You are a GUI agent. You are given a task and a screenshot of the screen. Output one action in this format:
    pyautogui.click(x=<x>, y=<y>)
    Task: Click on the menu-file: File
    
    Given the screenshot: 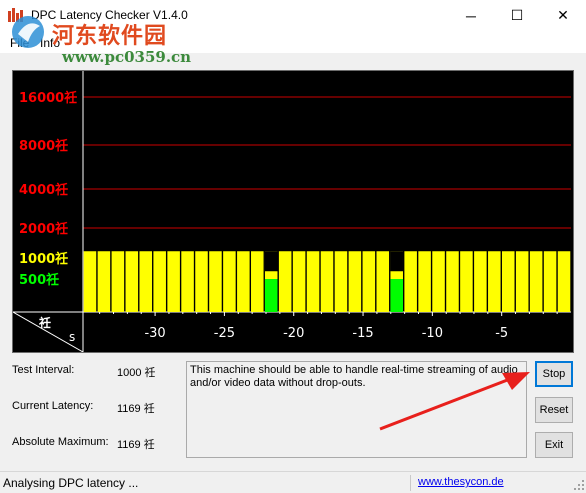 What is the action you would take?
    pyautogui.click(x=19, y=43)
    